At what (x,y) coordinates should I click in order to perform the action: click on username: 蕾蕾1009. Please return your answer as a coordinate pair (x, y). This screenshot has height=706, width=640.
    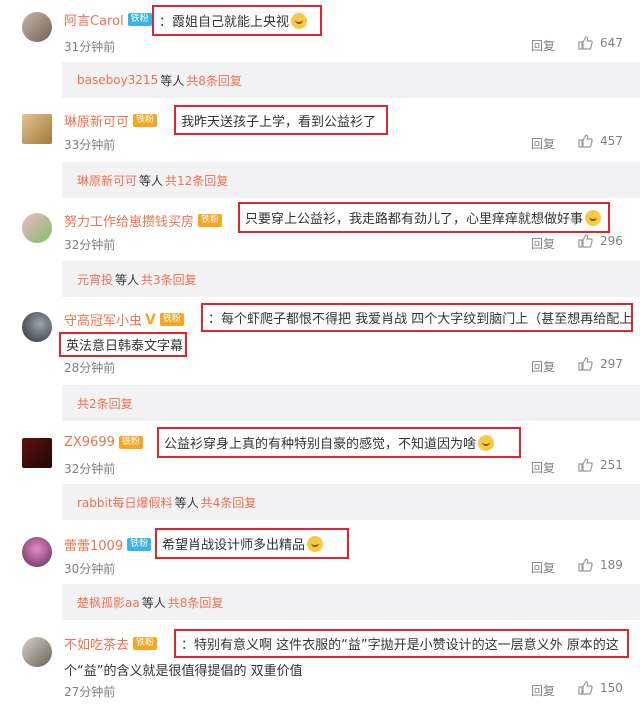
    Looking at the image, I should click on (93, 544).